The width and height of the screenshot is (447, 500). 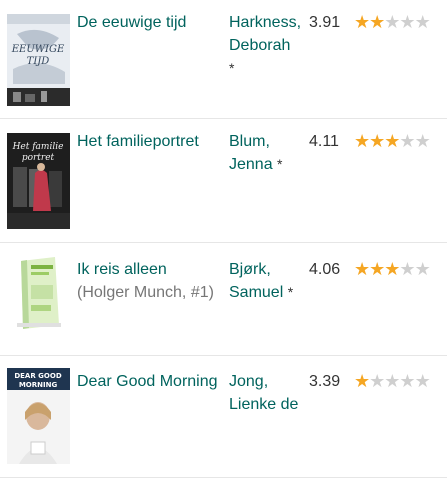 I want to click on book-cover: EEUWIGE TIJD, so click(x=38, y=60).